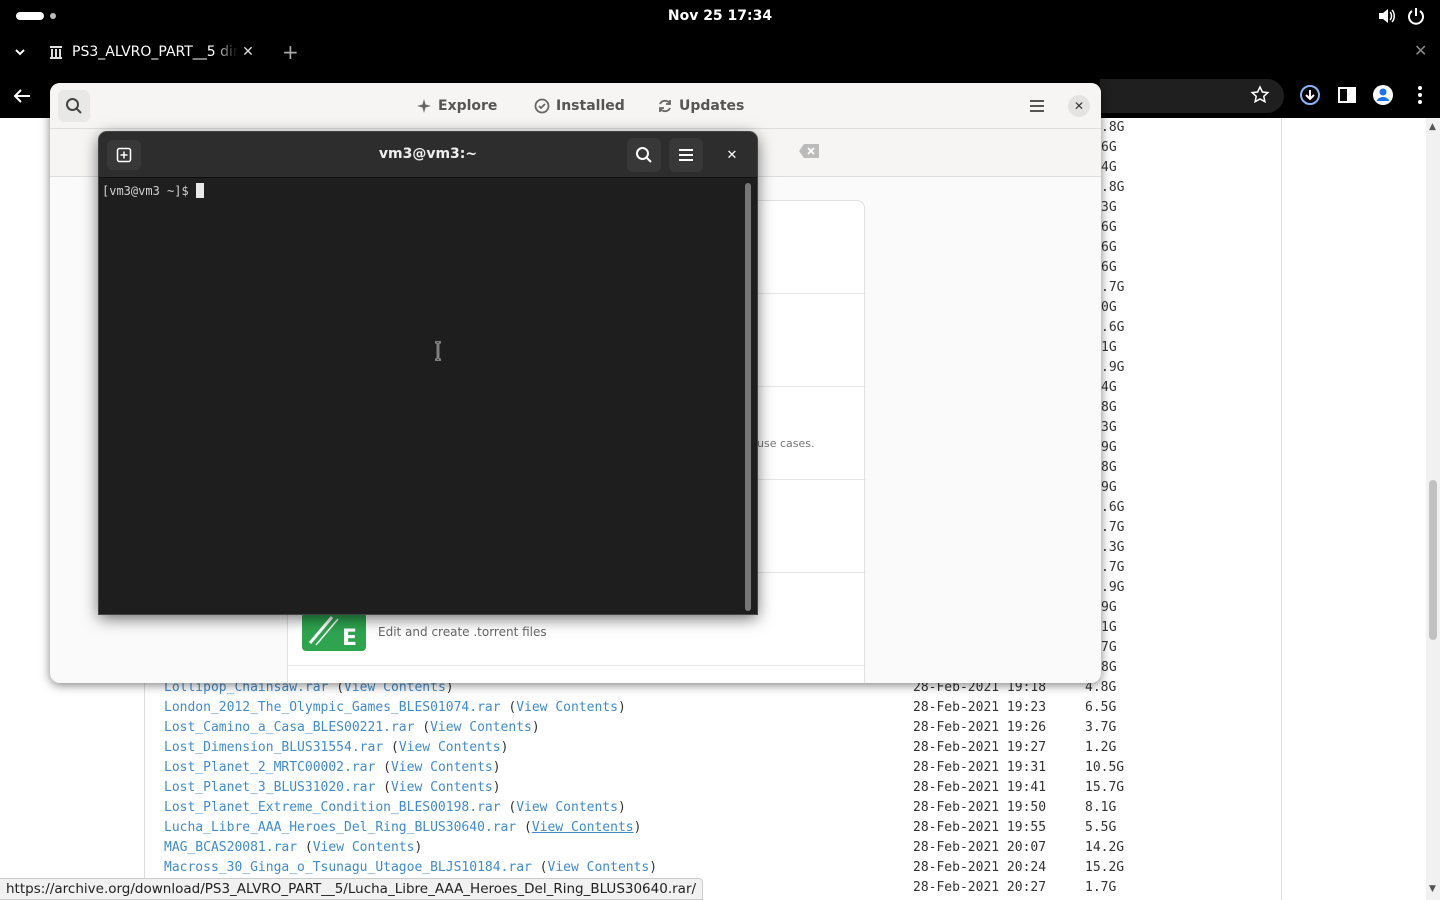 The height and width of the screenshot is (900, 1440). What do you see at coordinates (577, 665) in the screenshot?
I see `list-separator` at bounding box center [577, 665].